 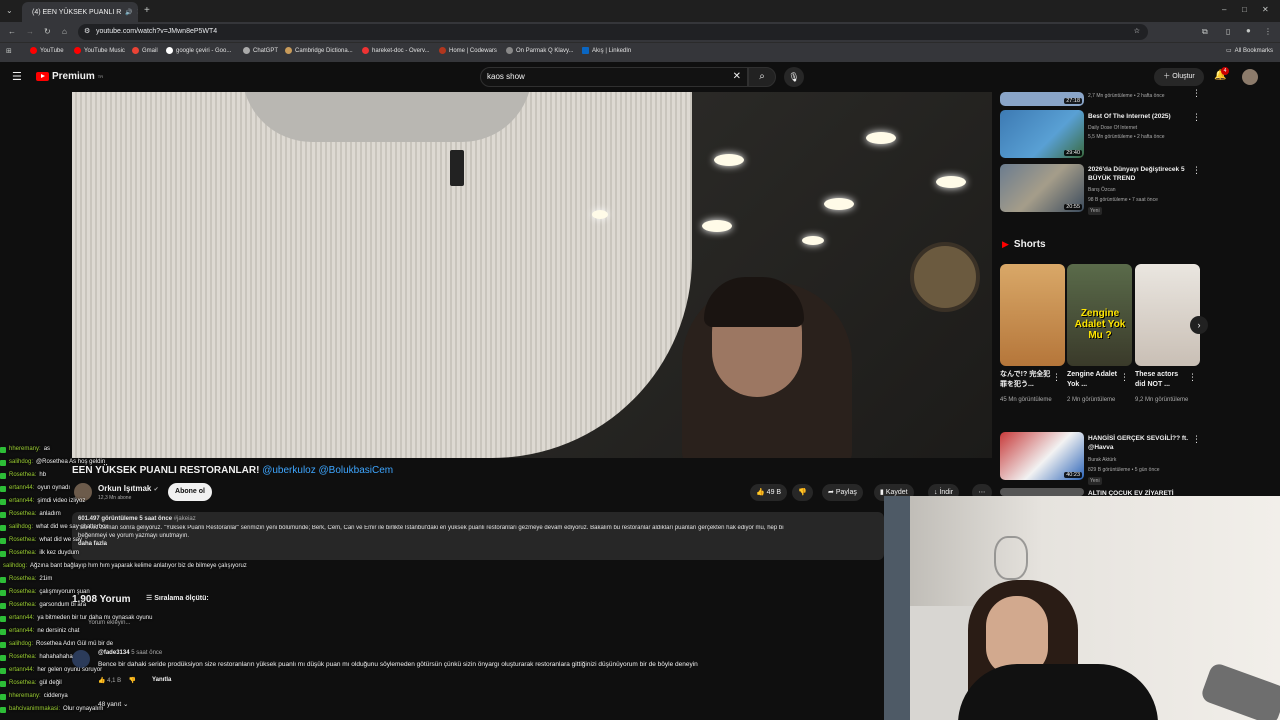 What do you see at coordinates (945, 277) in the screenshot?
I see `wall-clock` at bounding box center [945, 277].